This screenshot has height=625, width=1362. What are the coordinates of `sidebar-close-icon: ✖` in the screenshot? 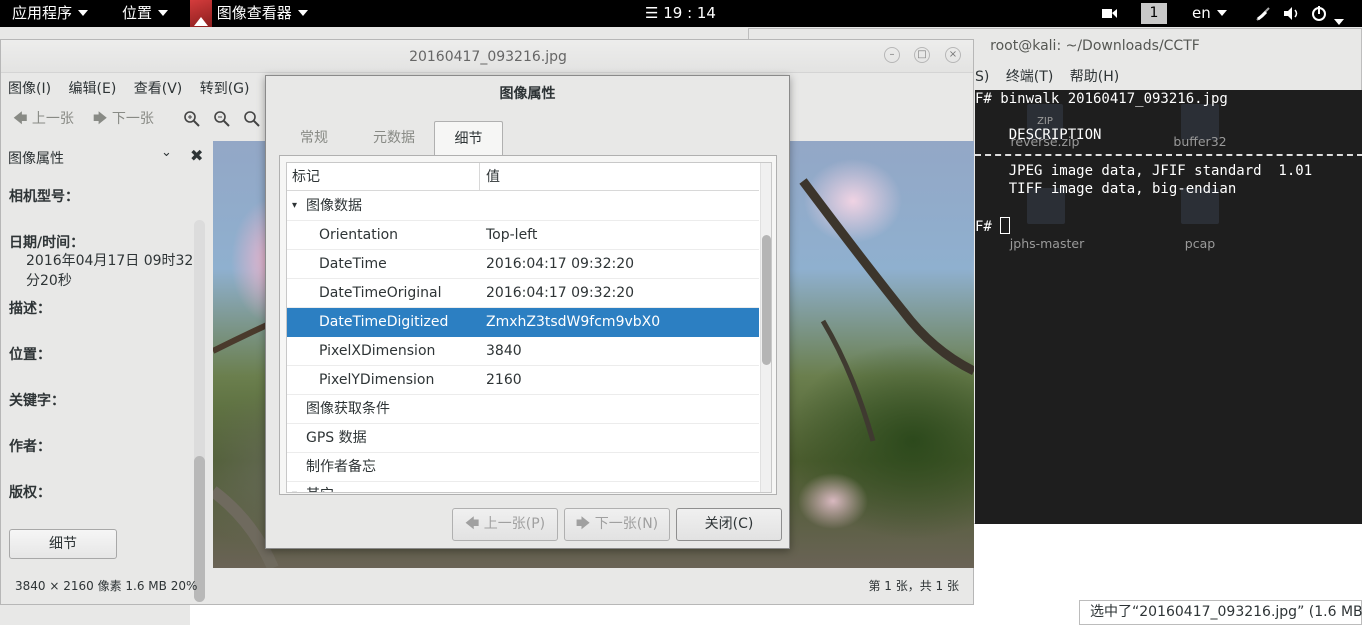 It's located at (196, 155).